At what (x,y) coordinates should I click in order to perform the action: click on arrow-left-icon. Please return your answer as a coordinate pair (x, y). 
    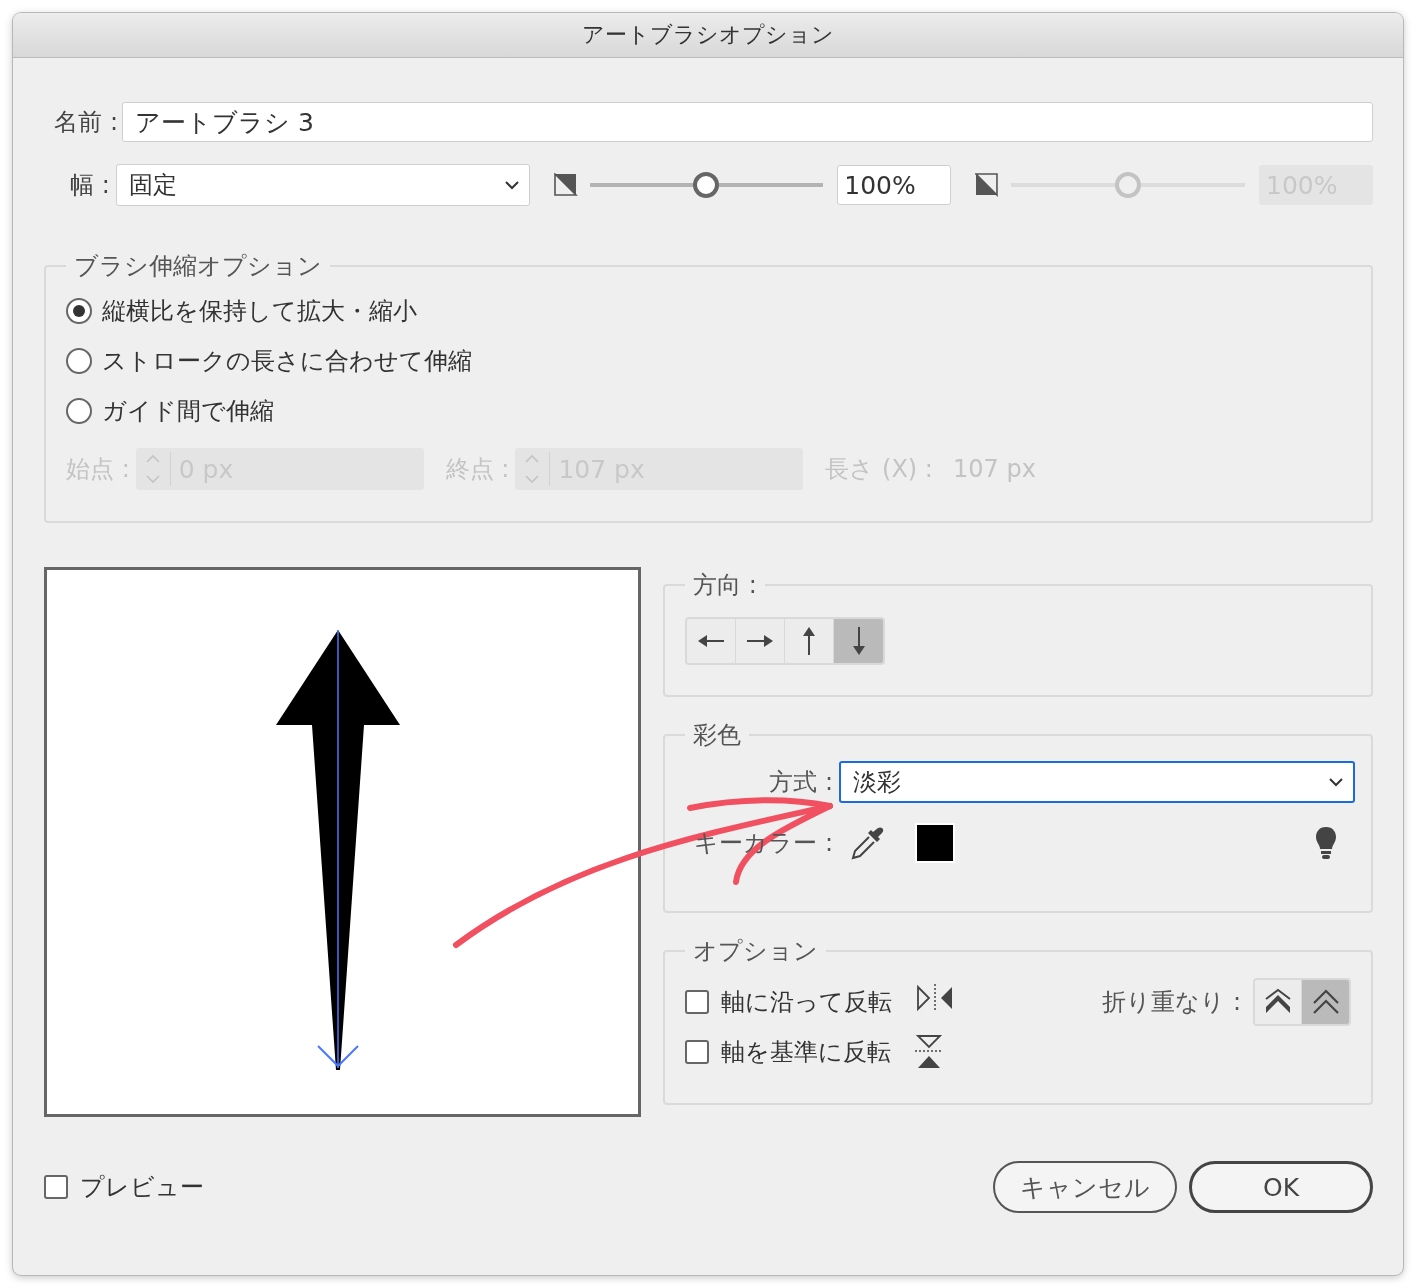
    Looking at the image, I should click on (711, 641).